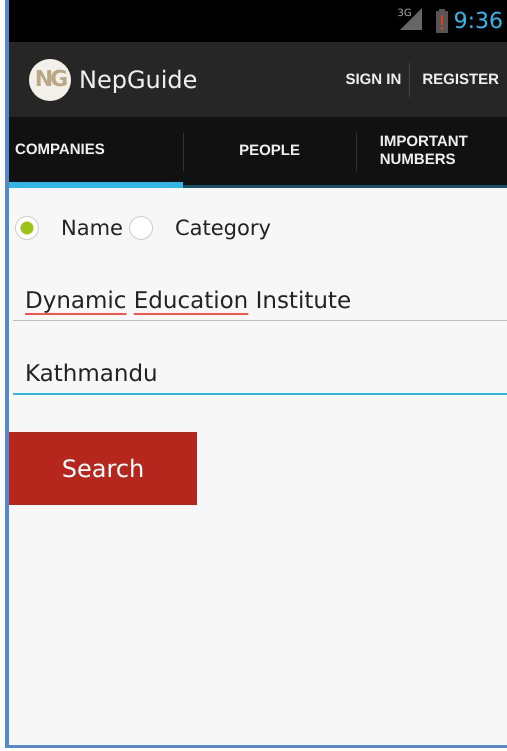 This screenshot has height=751, width=507. Describe the element at coordinates (260, 304) in the screenshot. I see `text-field: Dynamic Education Institute` at that location.